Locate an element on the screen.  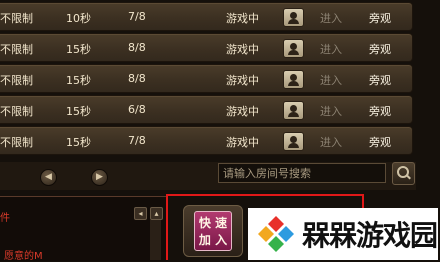
chat-collapse-button: ◂ is located at coordinates (140, 213).